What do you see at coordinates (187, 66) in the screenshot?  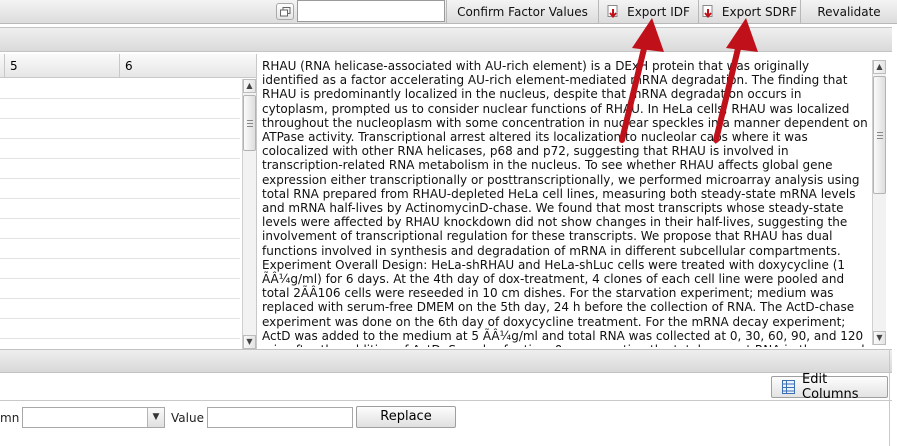 I see `grid-header-col-6: 6` at bounding box center [187, 66].